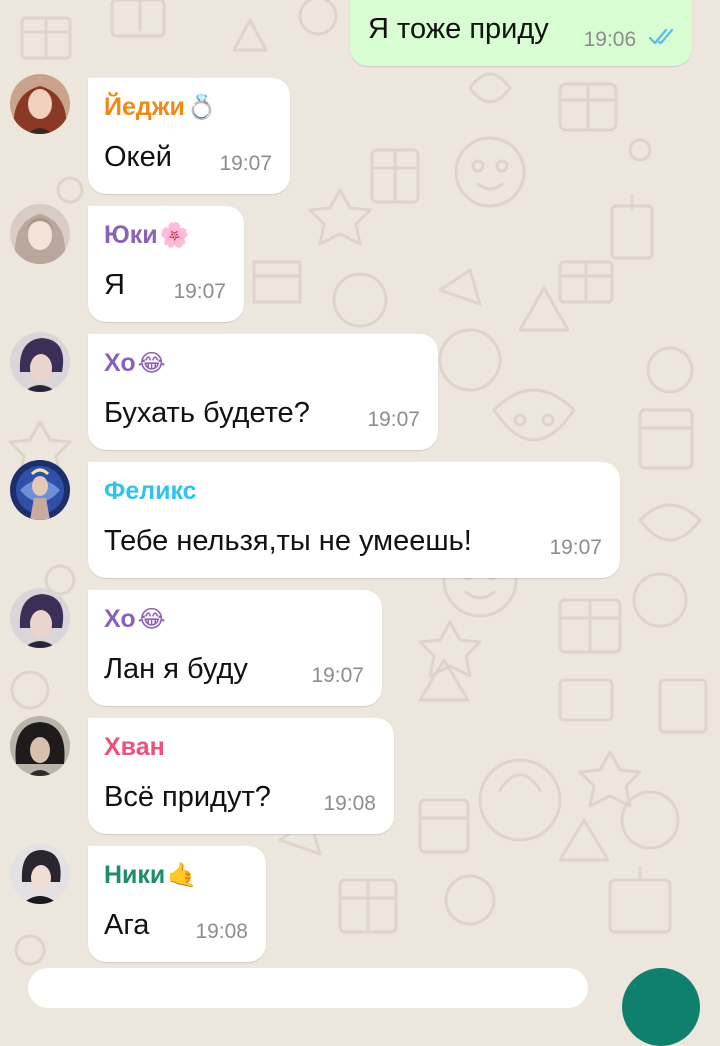  What do you see at coordinates (288, 541) in the screenshot?
I see `message-text: Тебе нельзя,ты не умеешь!` at bounding box center [288, 541].